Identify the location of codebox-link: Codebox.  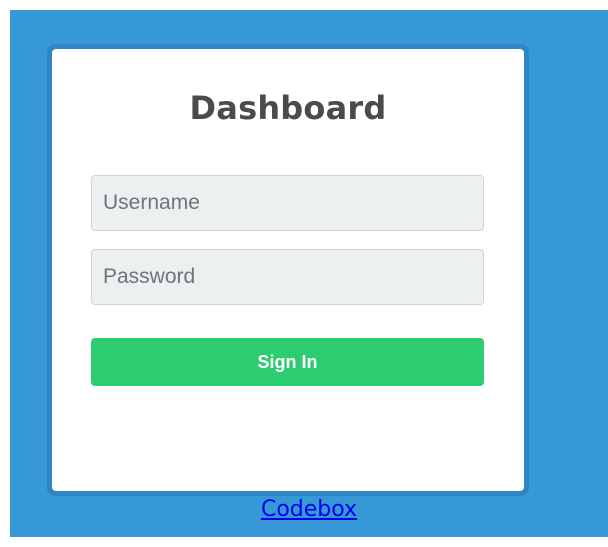
(309, 510).